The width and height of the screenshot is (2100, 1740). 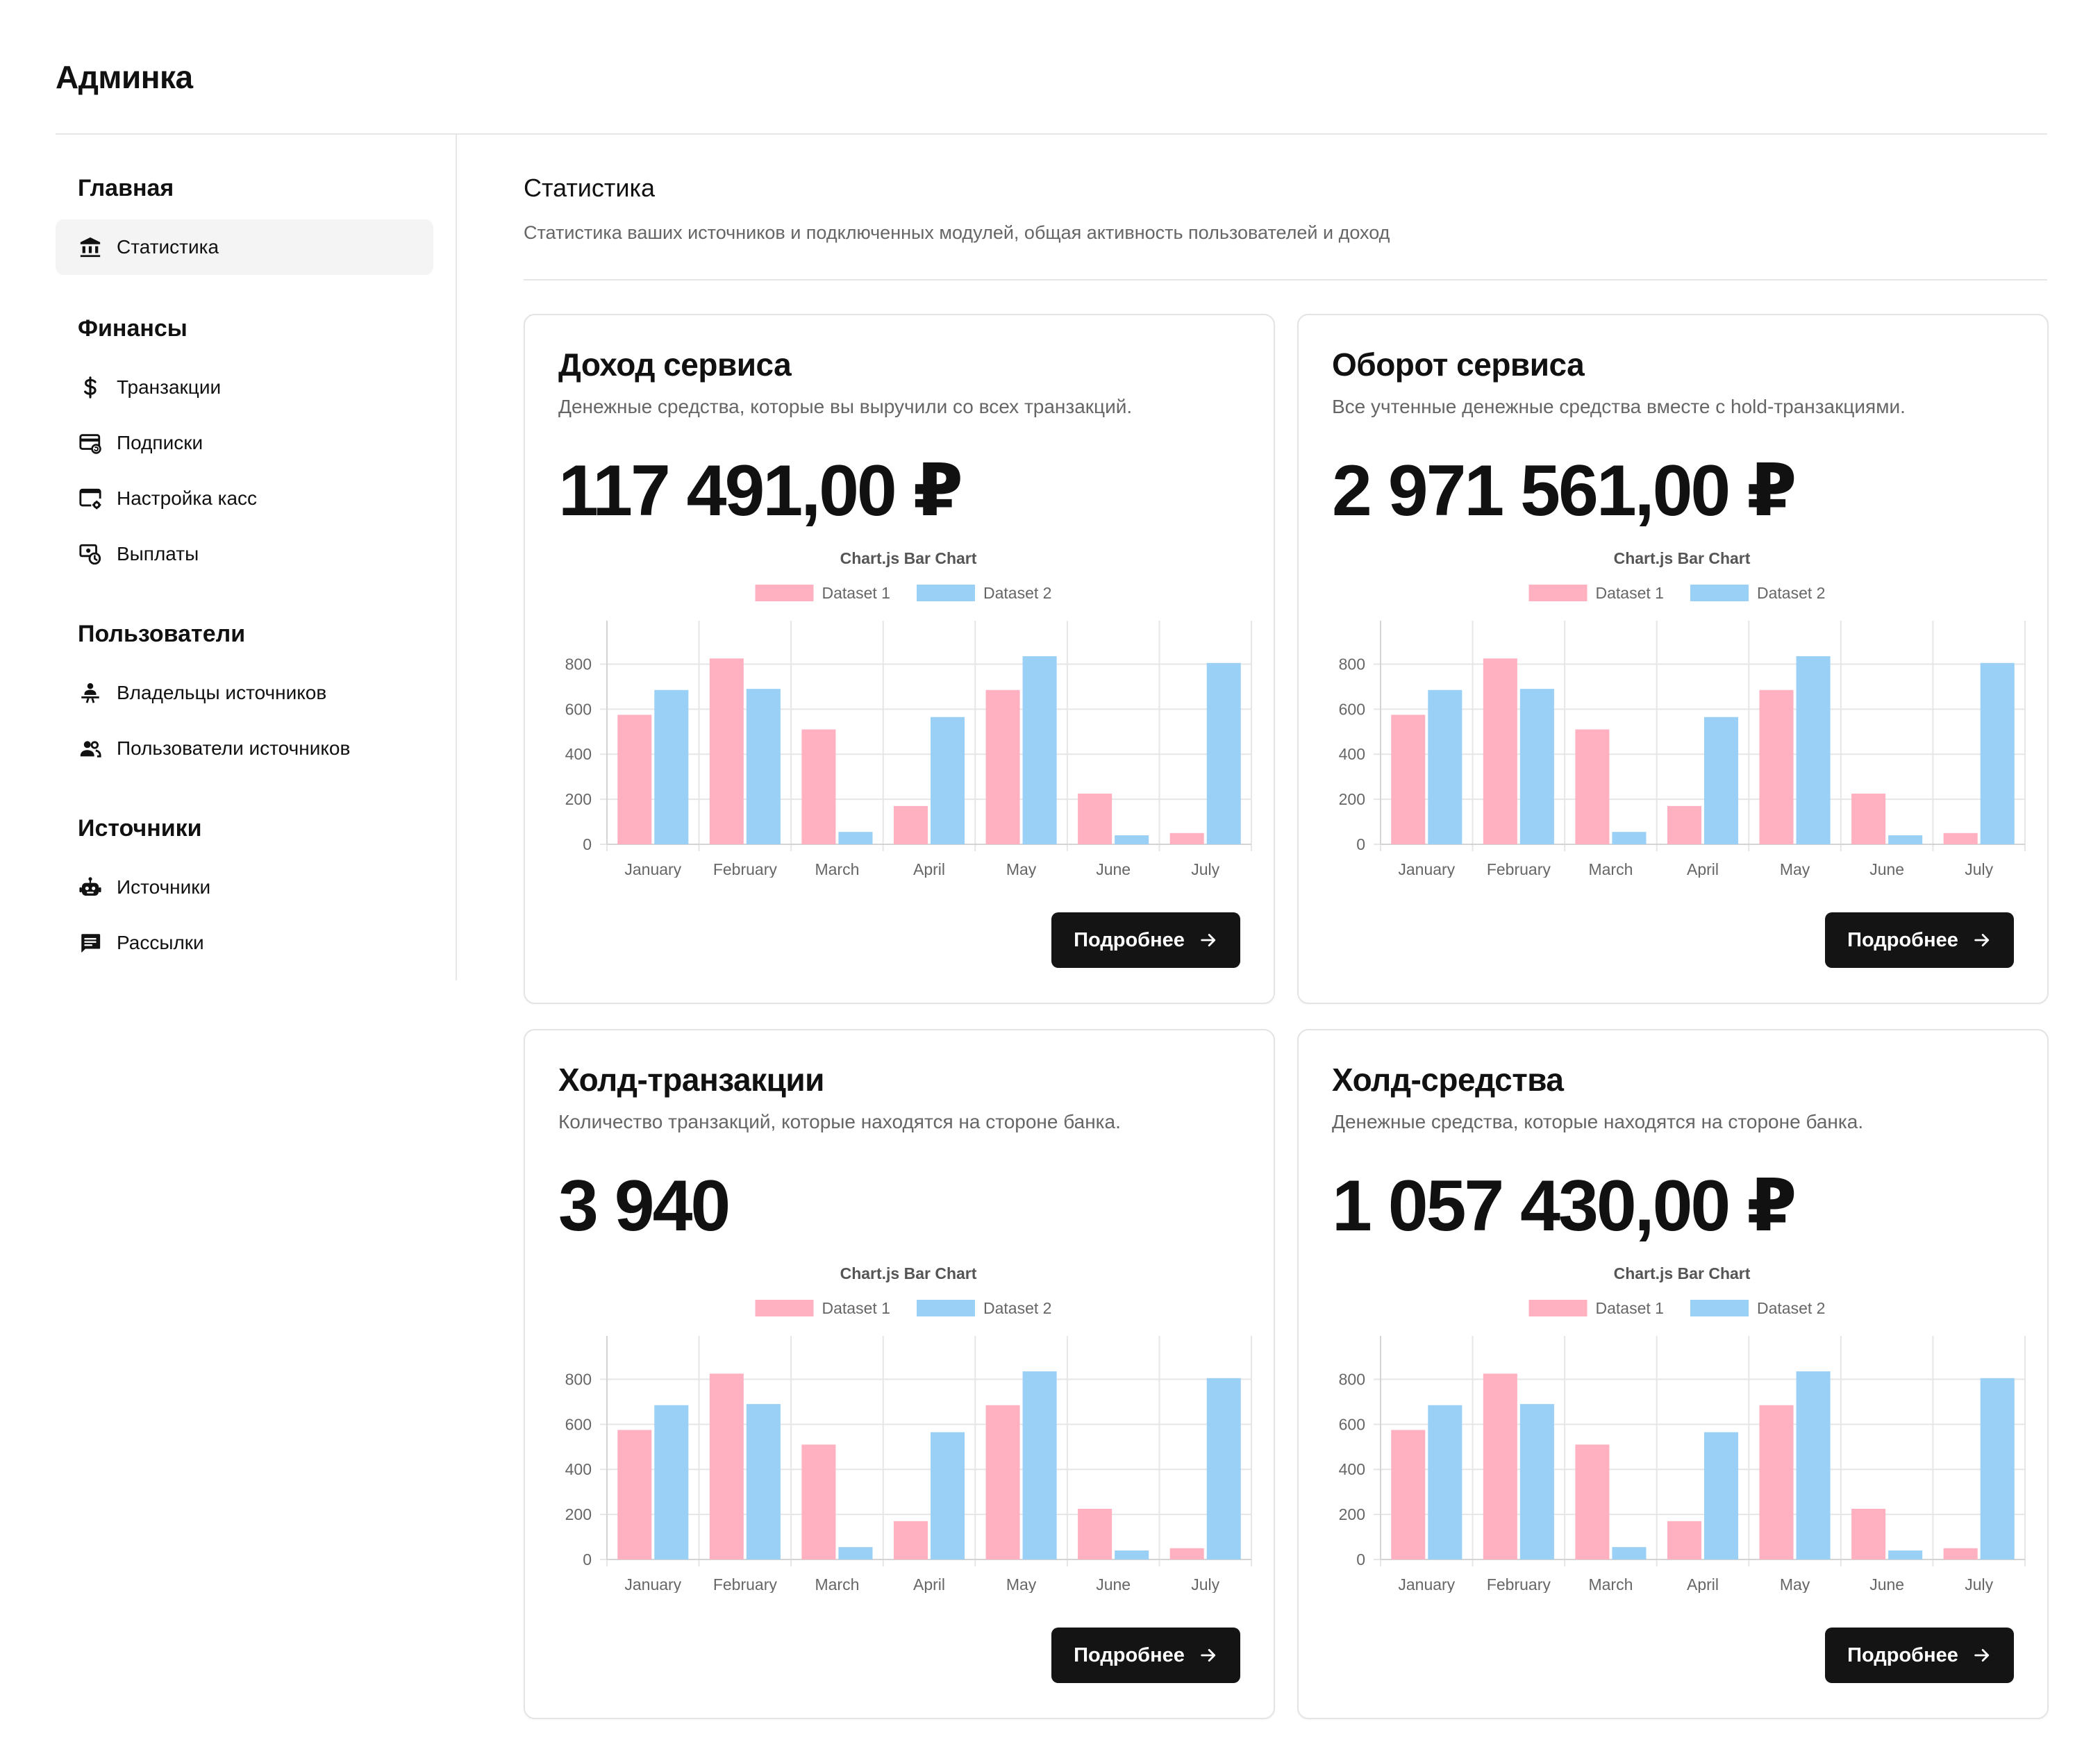 I want to click on sidebar-section-title-users: Пользователи, so click(x=162, y=634).